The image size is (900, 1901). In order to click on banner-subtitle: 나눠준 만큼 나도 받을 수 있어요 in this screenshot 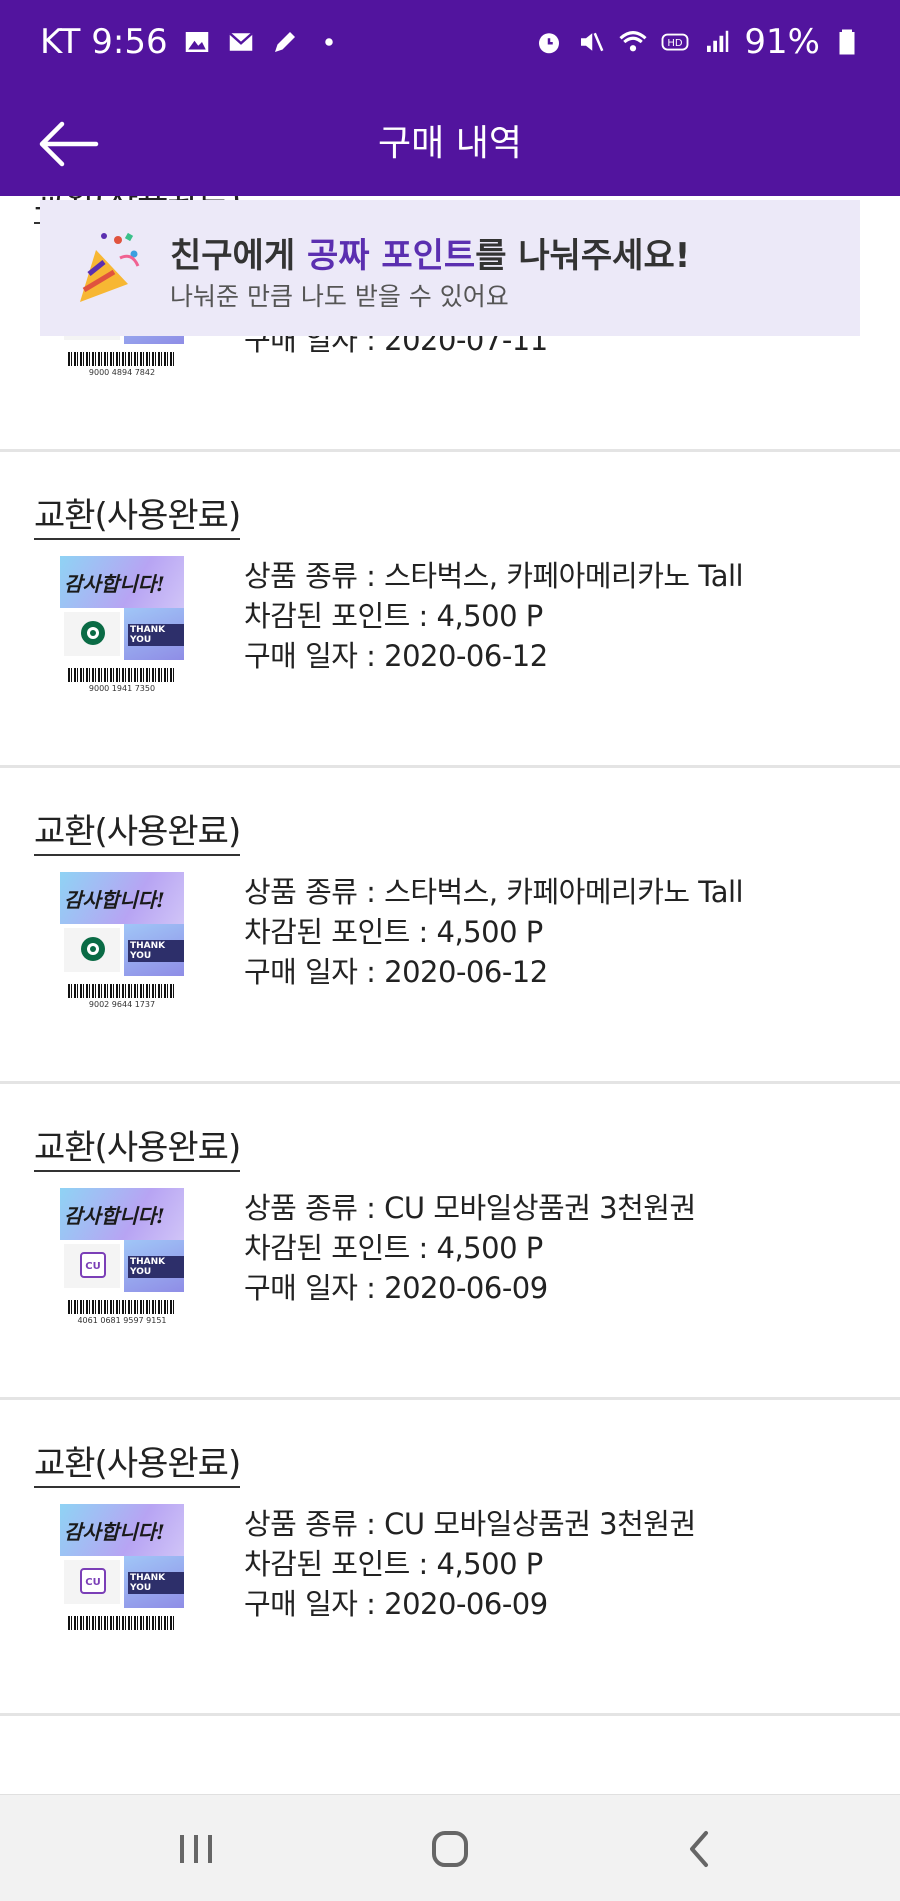, I will do `click(339, 296)`.